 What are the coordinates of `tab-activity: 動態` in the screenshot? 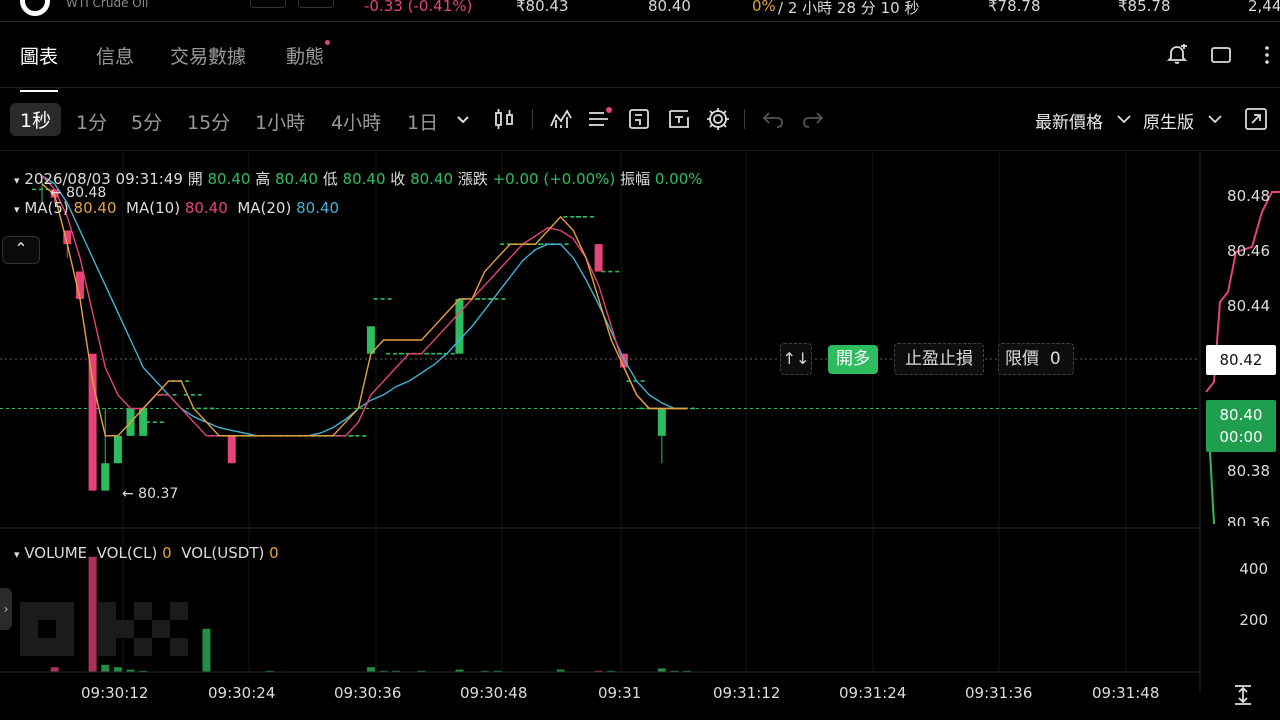 It's located at (308, 54).